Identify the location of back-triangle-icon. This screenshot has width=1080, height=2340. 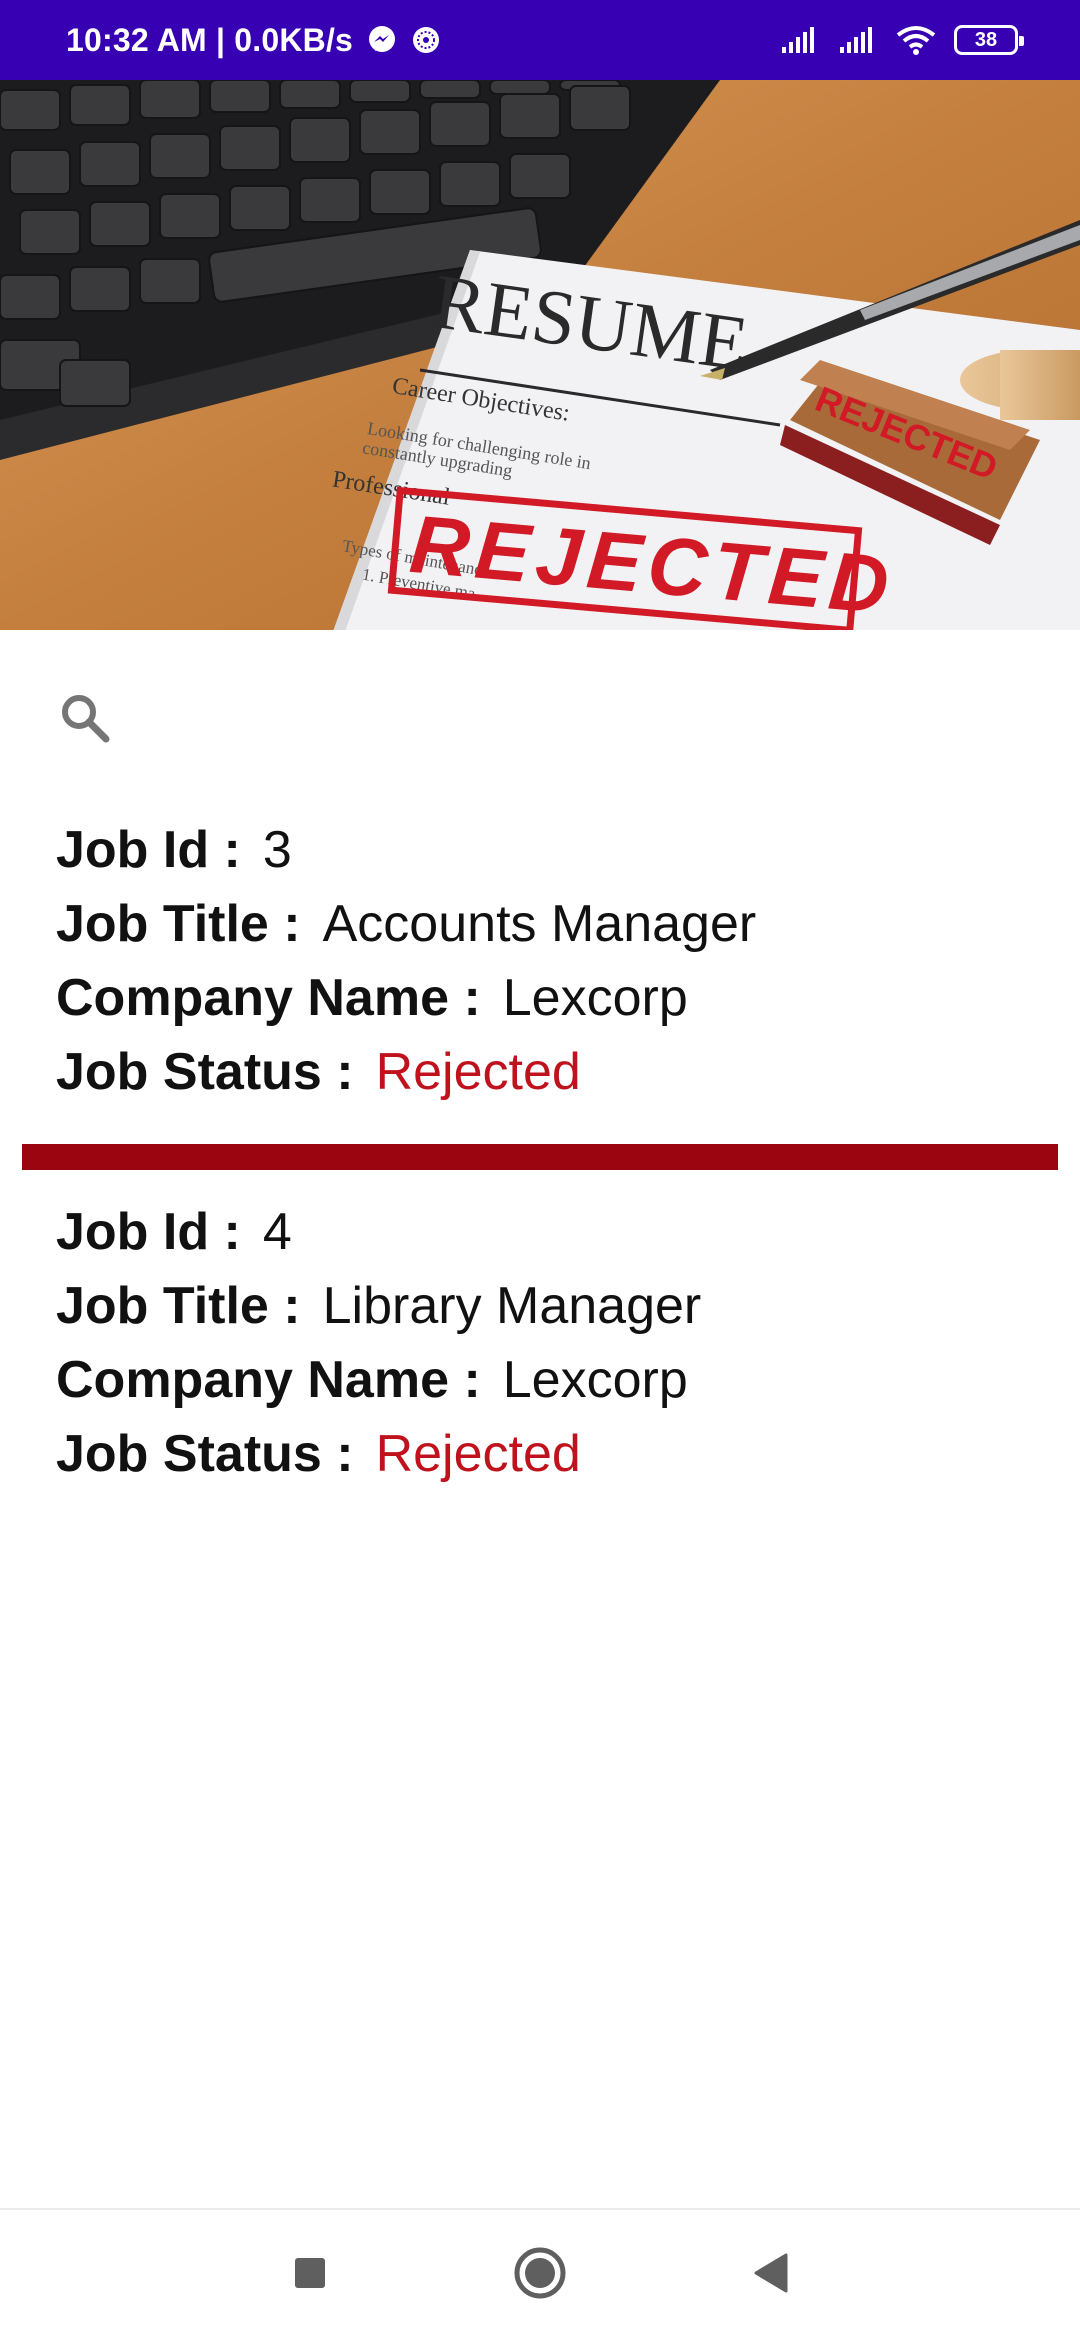
(770, 2275).